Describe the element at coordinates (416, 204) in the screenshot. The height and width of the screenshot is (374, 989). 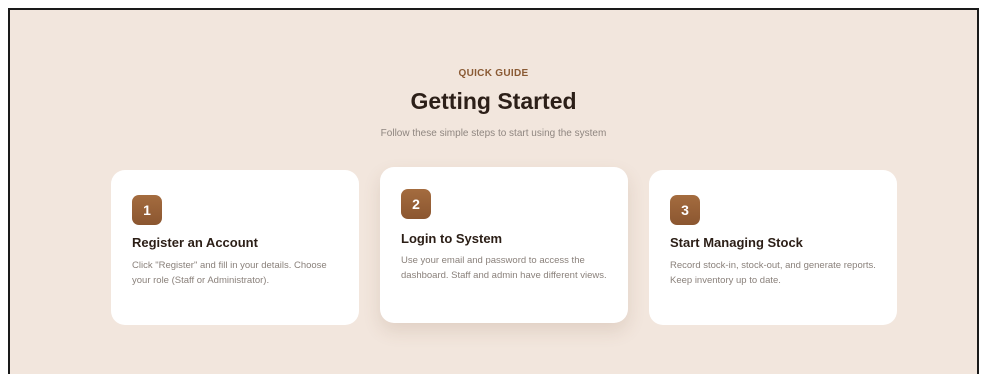
I see `step-number-badge: 2` at that location.